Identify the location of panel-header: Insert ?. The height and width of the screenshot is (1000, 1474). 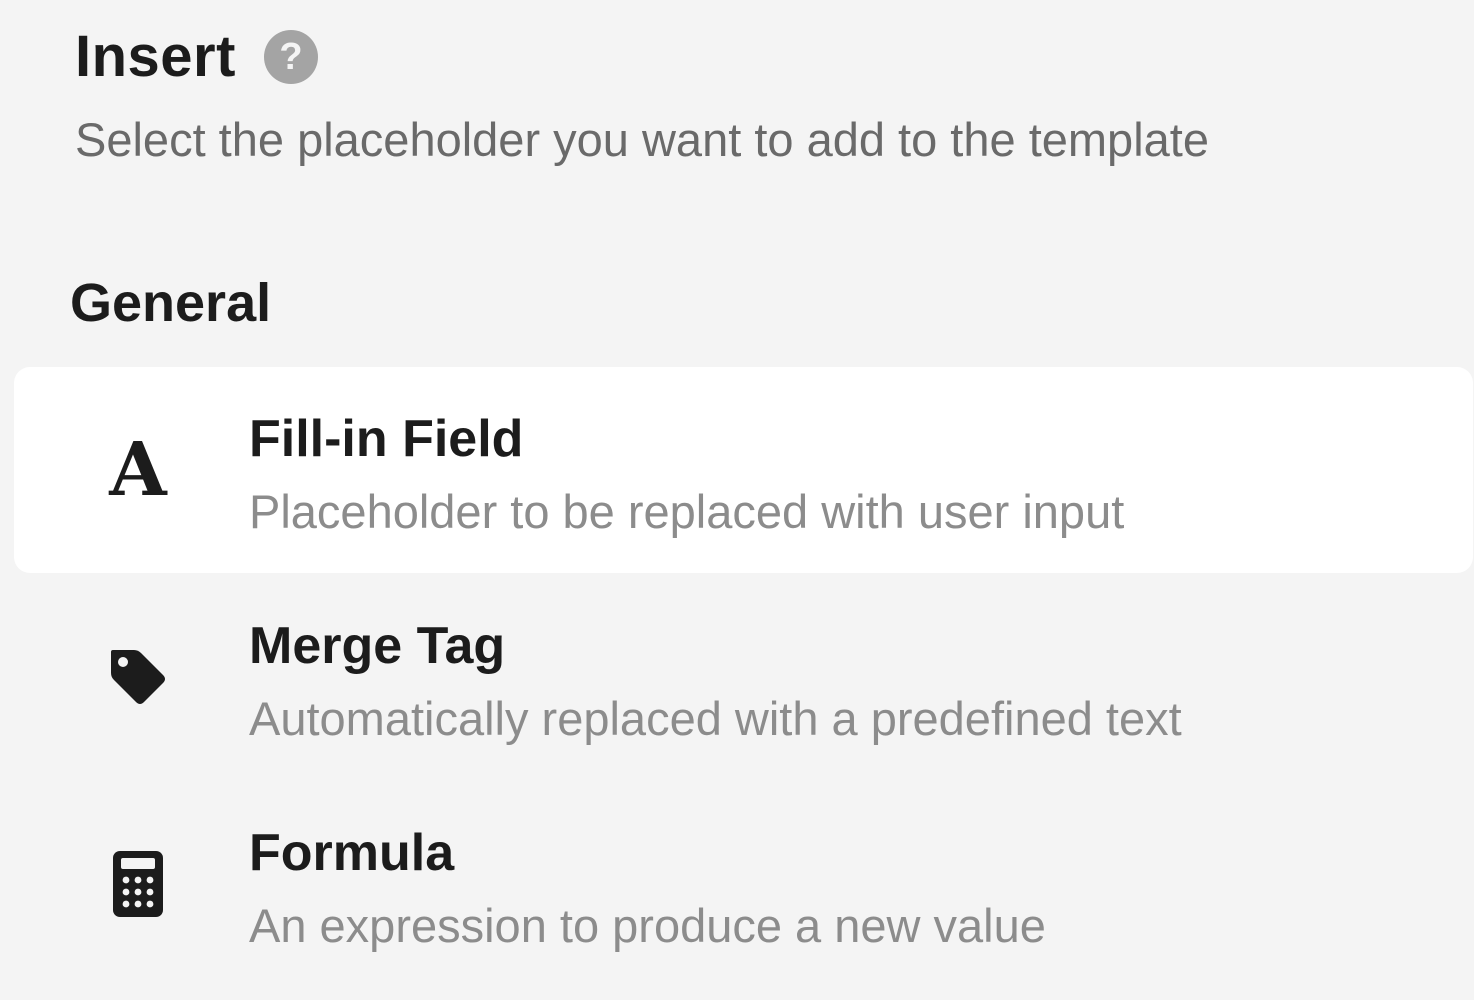
(196, 57).